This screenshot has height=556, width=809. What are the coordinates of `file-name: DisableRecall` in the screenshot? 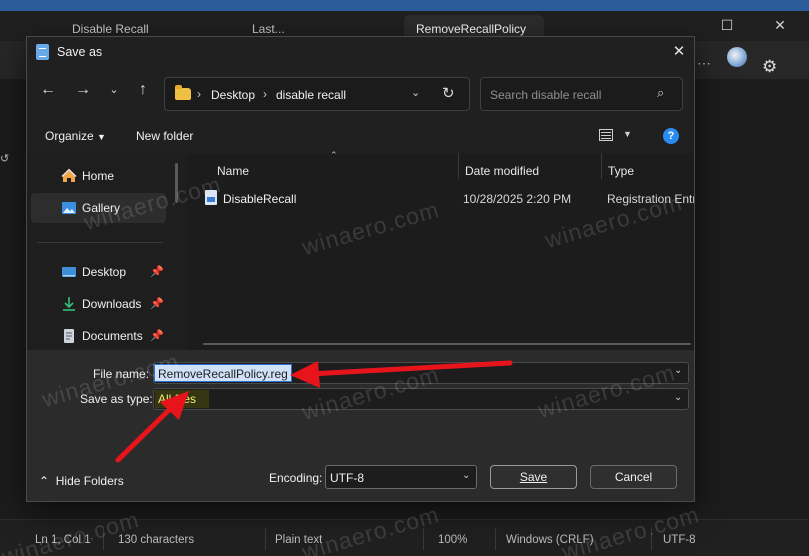 It's located at (260, 199).